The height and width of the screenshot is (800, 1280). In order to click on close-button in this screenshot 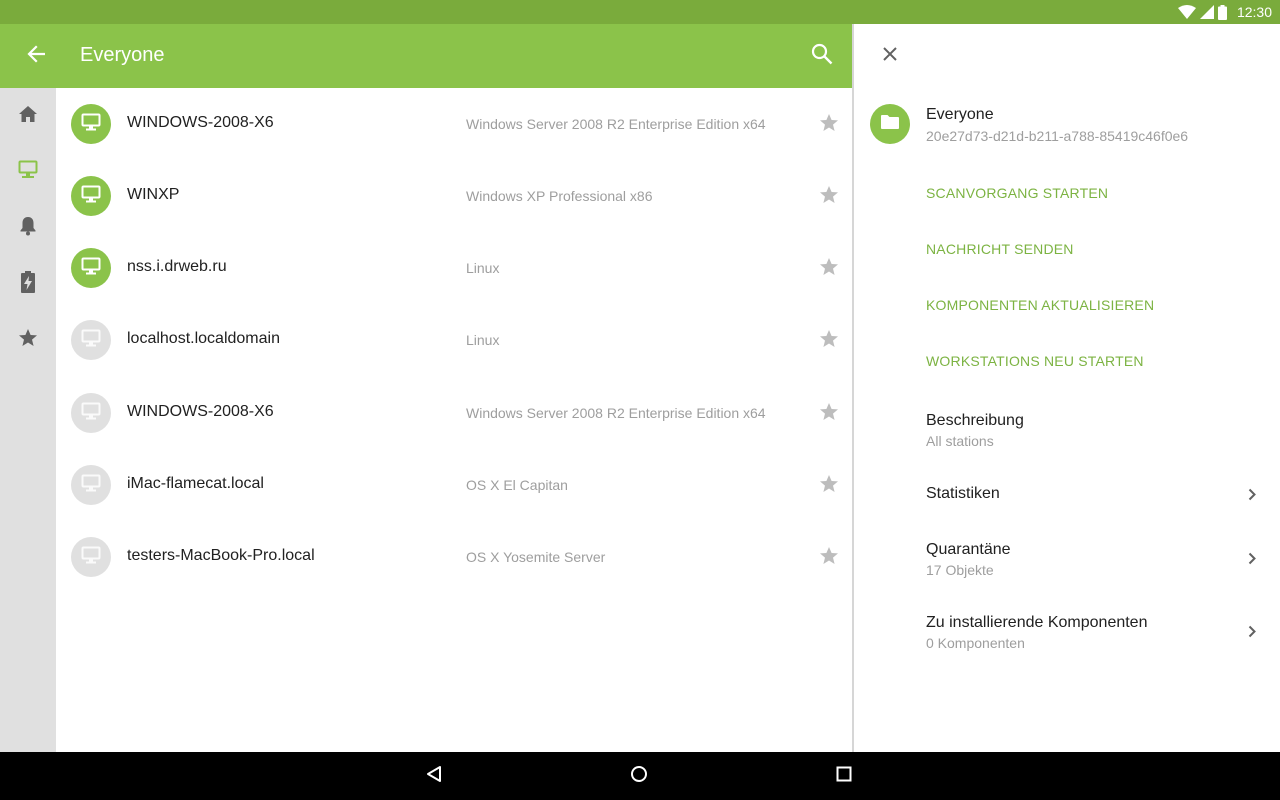, I will do `click(890, 56)`.